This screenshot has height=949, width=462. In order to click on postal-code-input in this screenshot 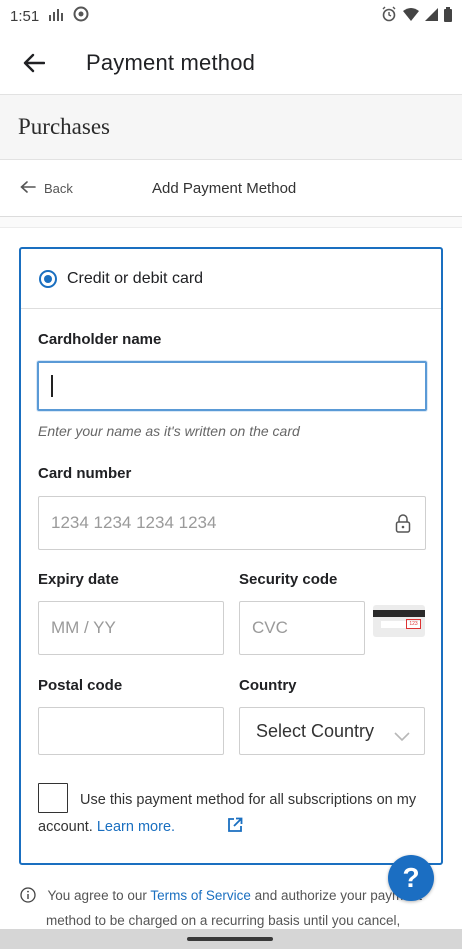, I will do `click(131, 731)`.